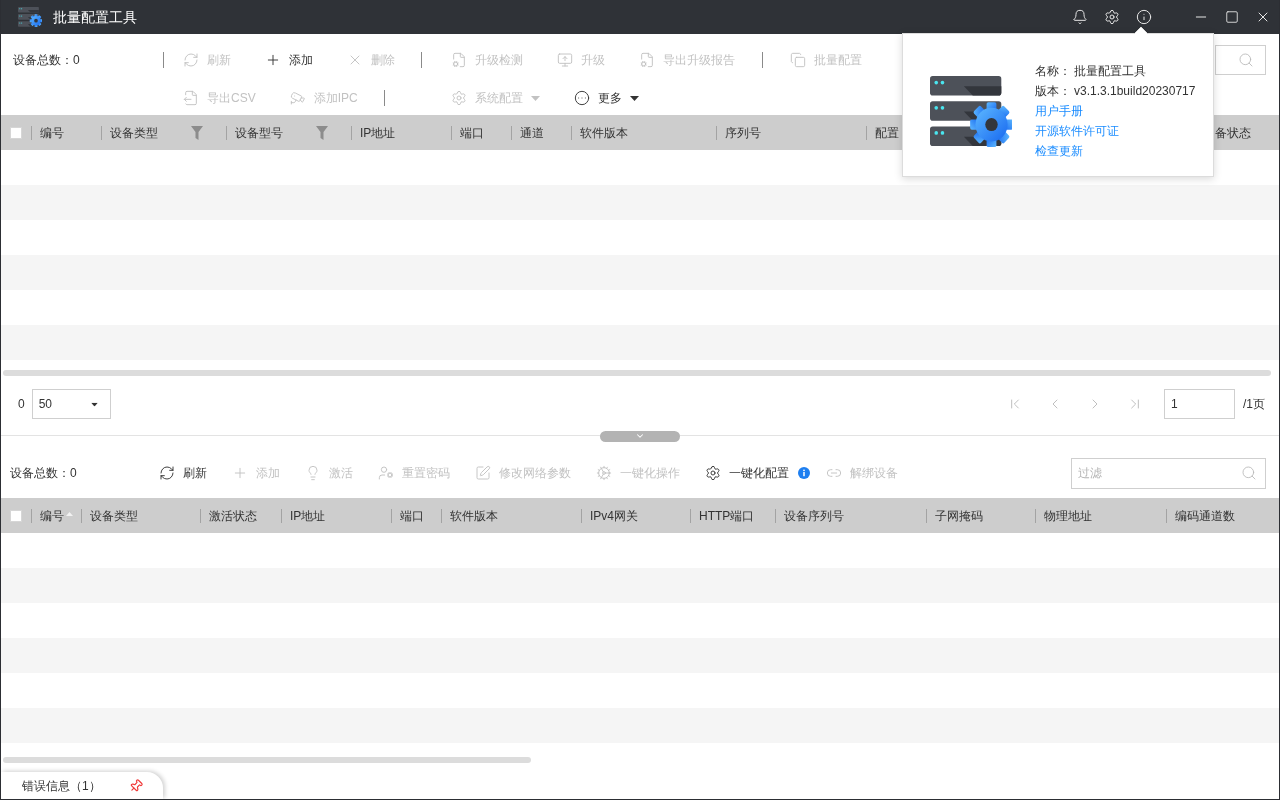 This screenshot has height=800, width=1280. What do you see at coordinates (798, 60) in the screenshot?
I see `copy-icon` at bounding box center [798, 60].